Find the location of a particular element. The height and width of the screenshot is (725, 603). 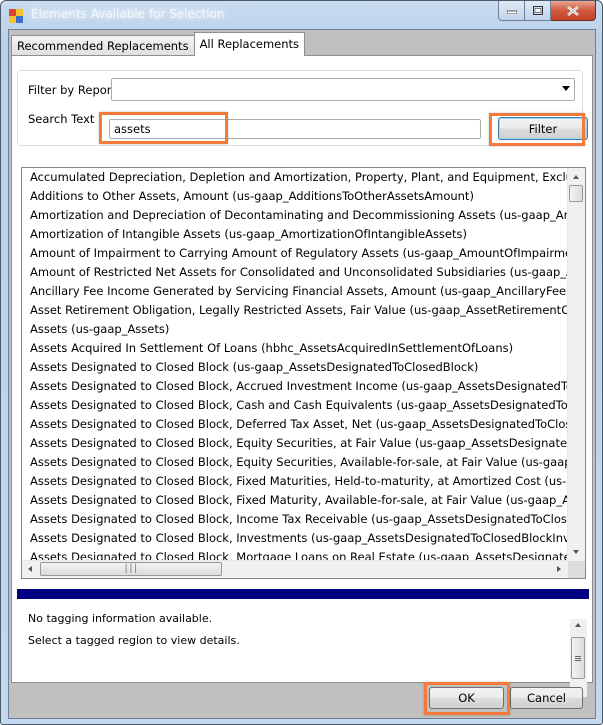

scroll-right-icon is located at coordinates (559, 569).